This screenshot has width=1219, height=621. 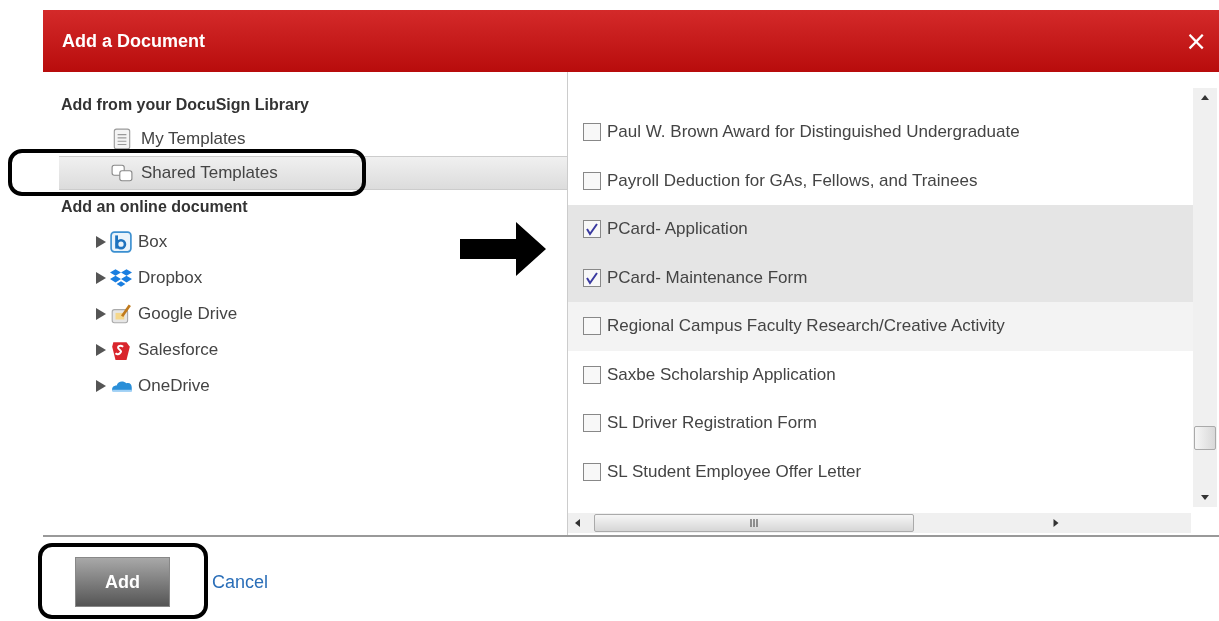 What do you see at coordinates (121, 278) in the screenshot?
I see `diamonds-icon` at bounding box center [121, 278].